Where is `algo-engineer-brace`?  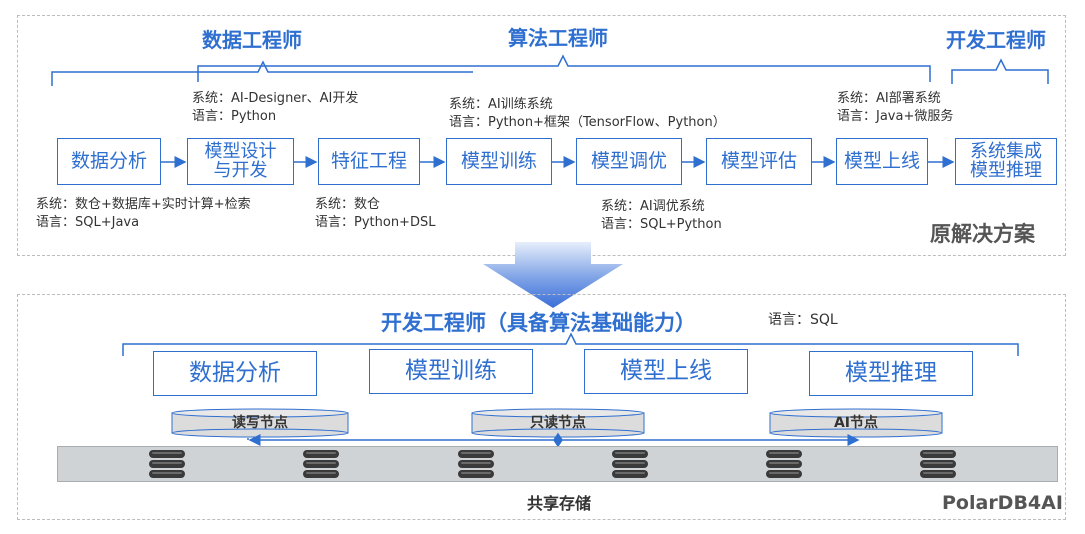
algo-engineer-brace is located at coordinates (564, 68).